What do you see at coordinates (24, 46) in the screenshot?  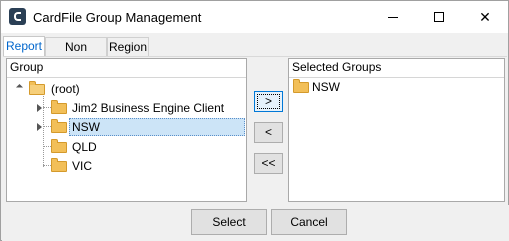 I see `tab-report: Report` at bounding box center [24, 46].